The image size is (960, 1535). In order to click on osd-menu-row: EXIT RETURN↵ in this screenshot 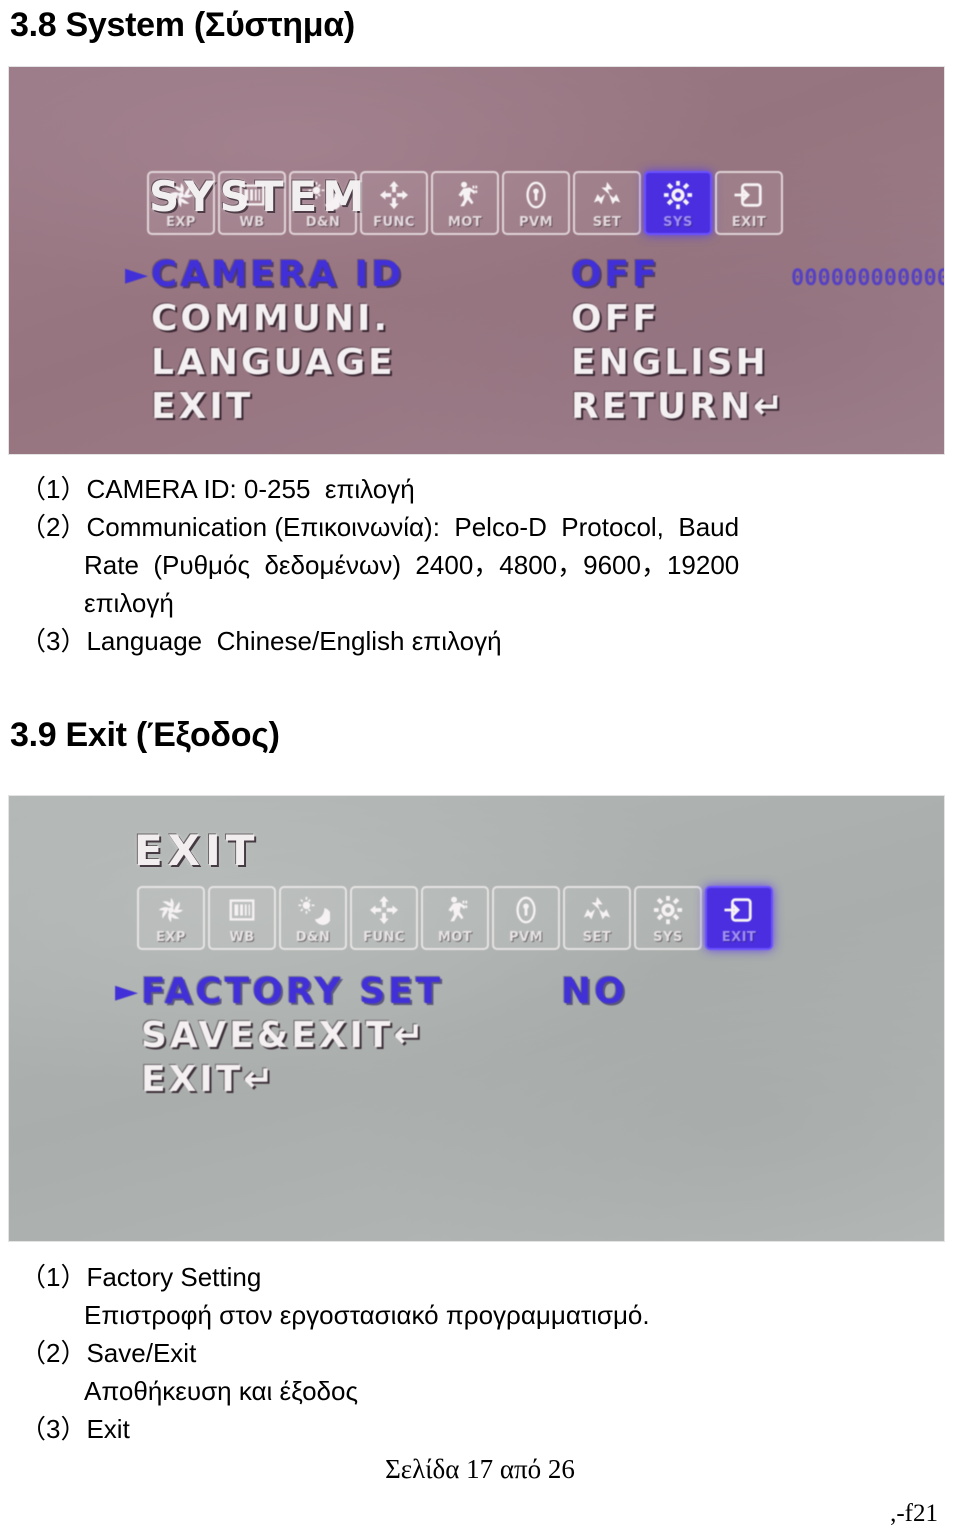, I will do `click(468, 407)`.